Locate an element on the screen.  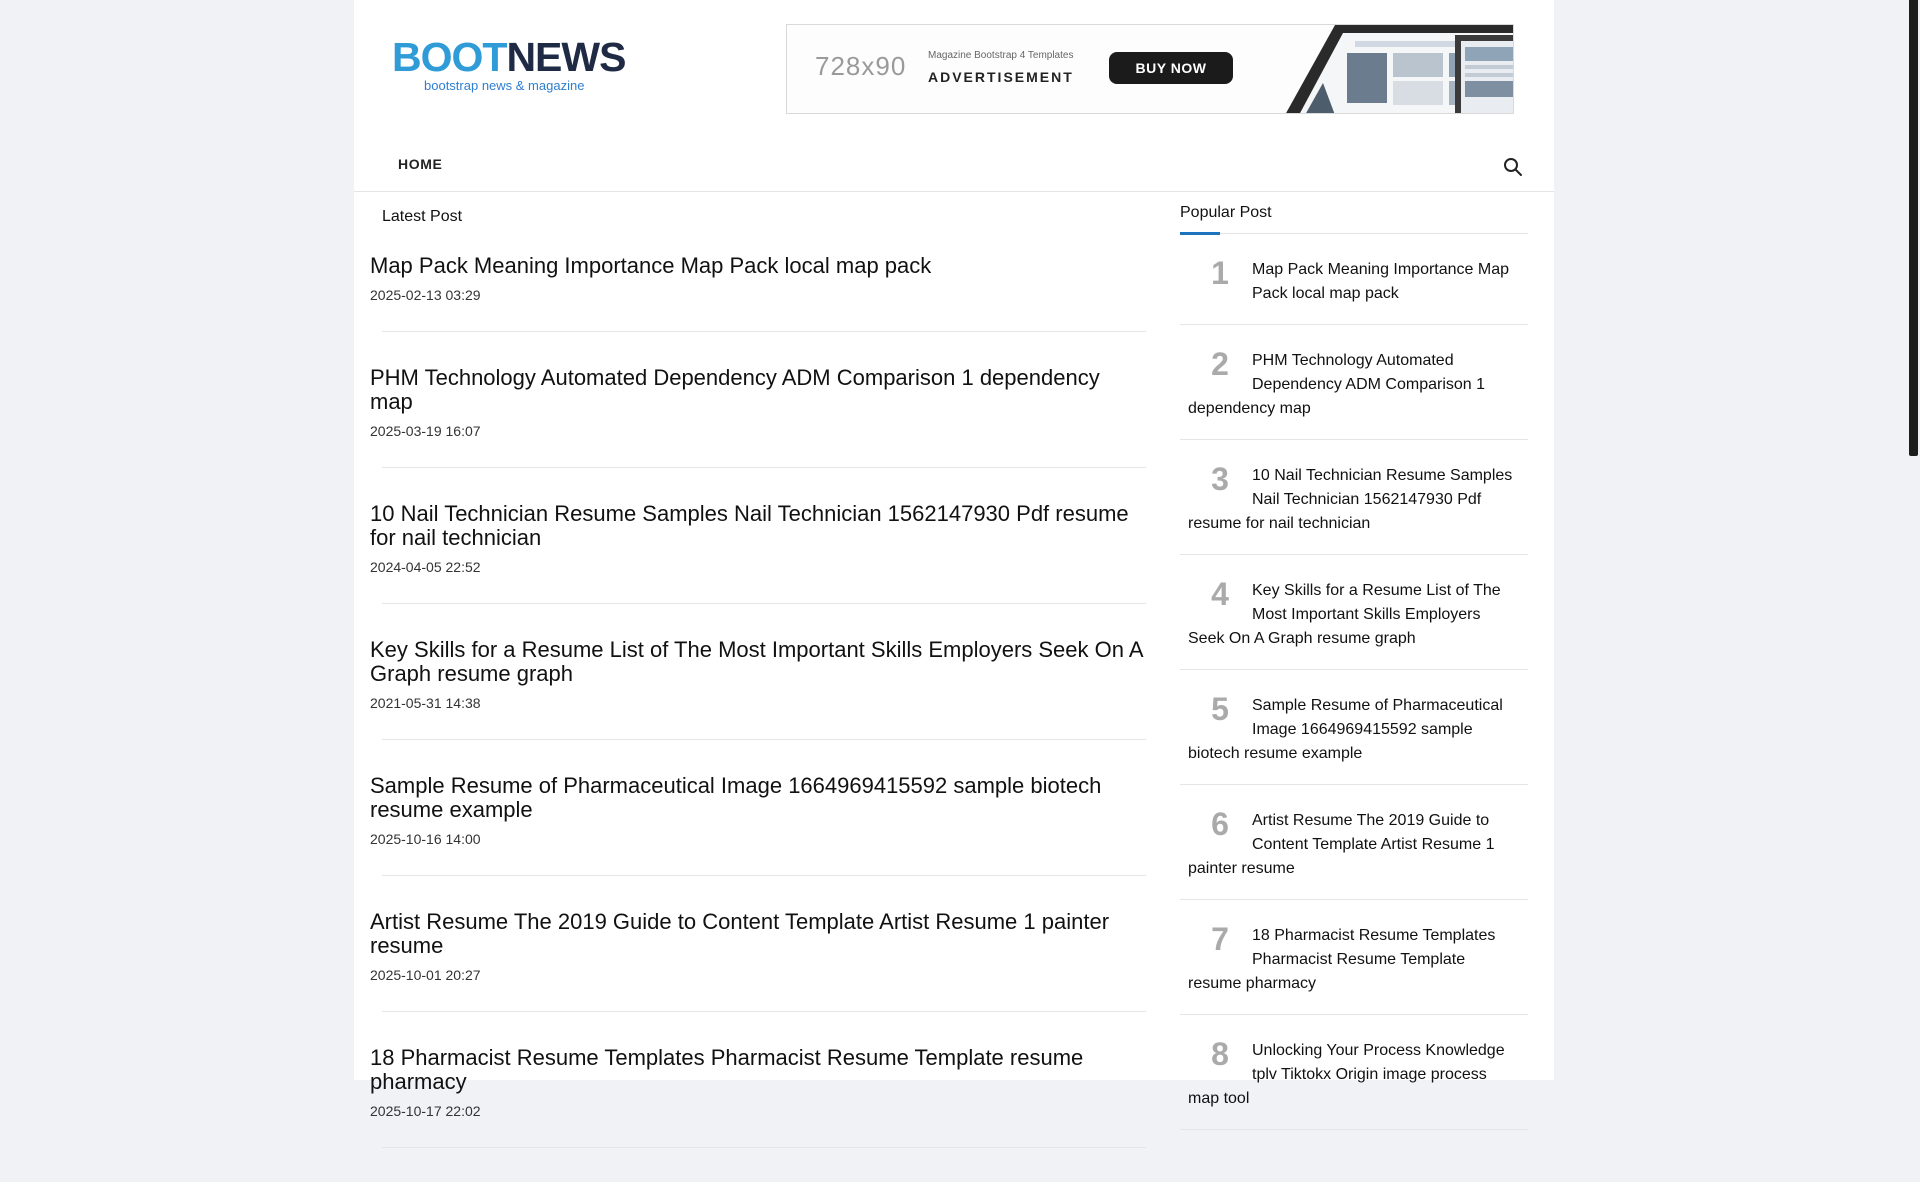
scrollbar-thumb is located at coordinates (1913, 228).